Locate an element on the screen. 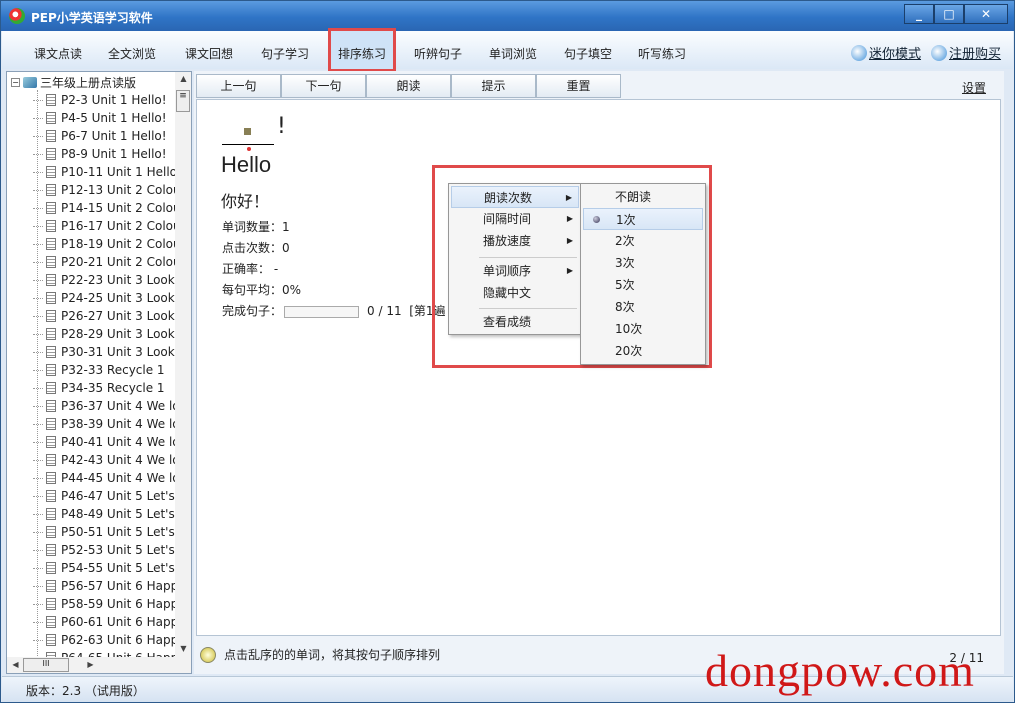  scroll-right-icon: ▶ is located at coordinates (90, 664).